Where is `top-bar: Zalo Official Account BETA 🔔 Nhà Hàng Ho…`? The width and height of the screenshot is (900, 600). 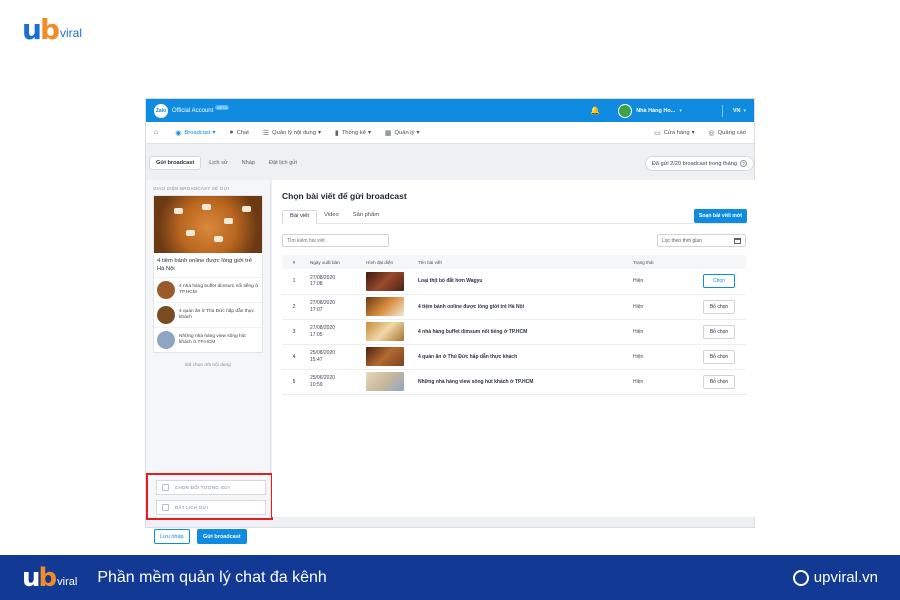
top-bar: Zalo Official Account BETA 🔔 Nhà Hàng Ho… is located at coordinates (450, 110).